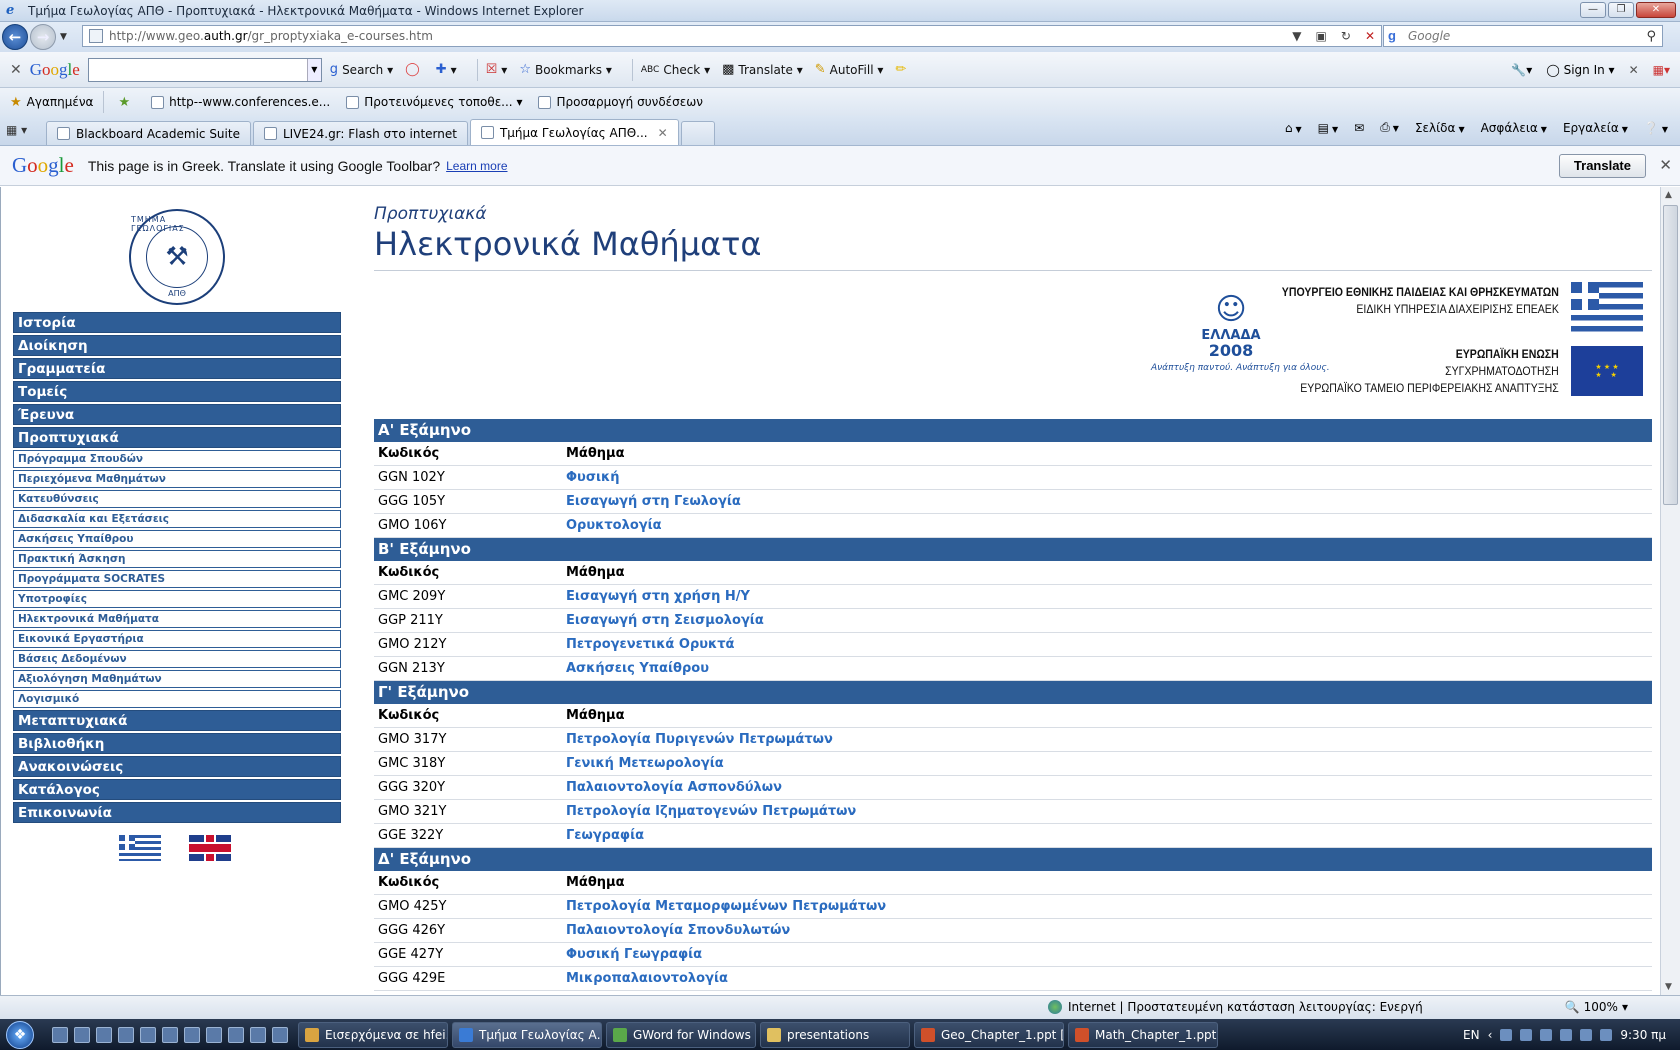 Image resolution: width=1680 pixels, height=1050 pixels. I want to click on subnav-item: Προγράμματα SOCRATES, so click(177, 579).